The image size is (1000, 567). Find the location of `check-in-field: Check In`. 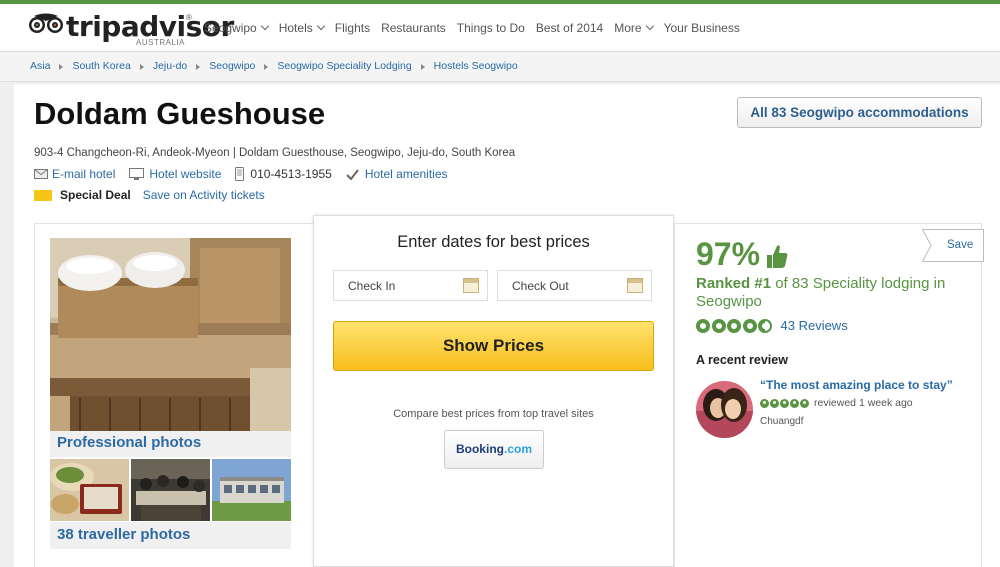

check-in-field: Check In is located at coordinates (410, 285).